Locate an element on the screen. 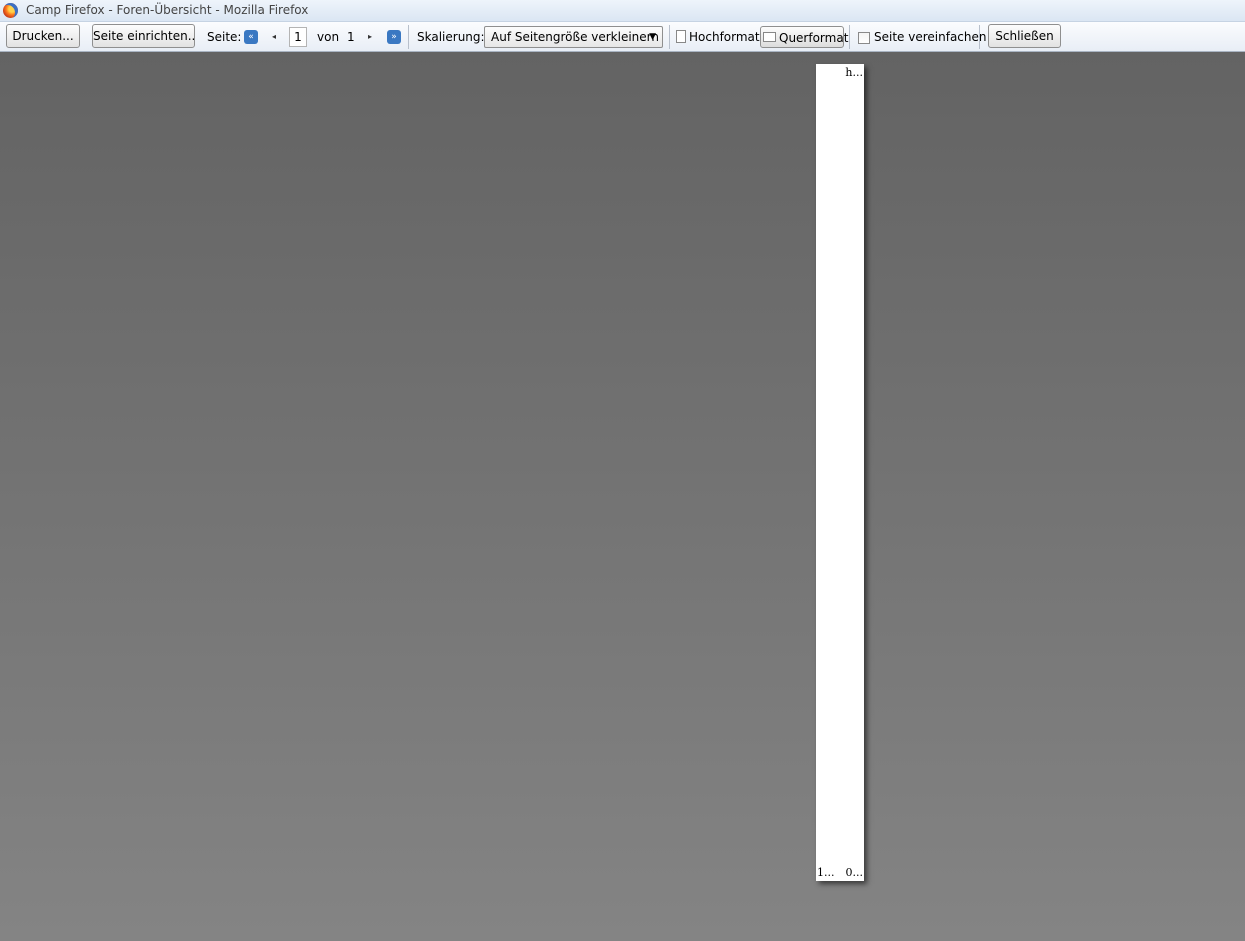  of-label: von is located at coordinates (328, 37).